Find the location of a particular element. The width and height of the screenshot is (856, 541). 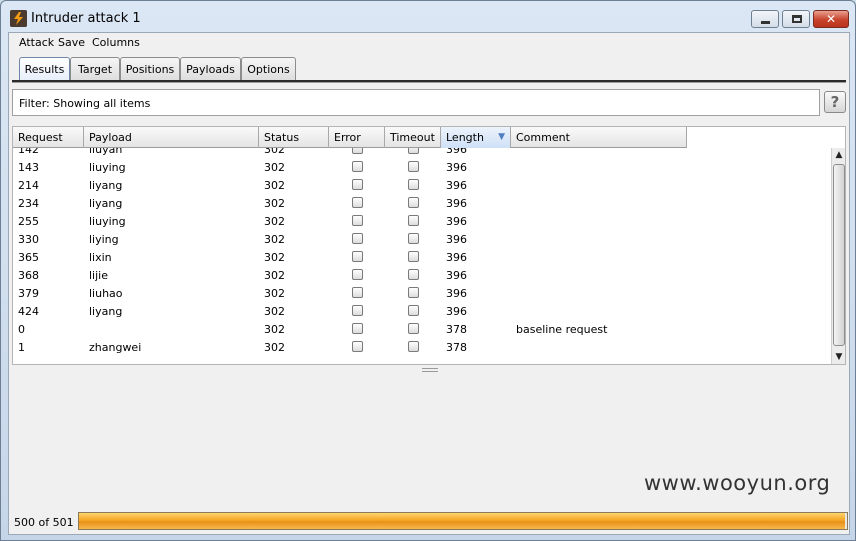

table-row: 424 liyang 302 396 is located at coordinates (350, 311).